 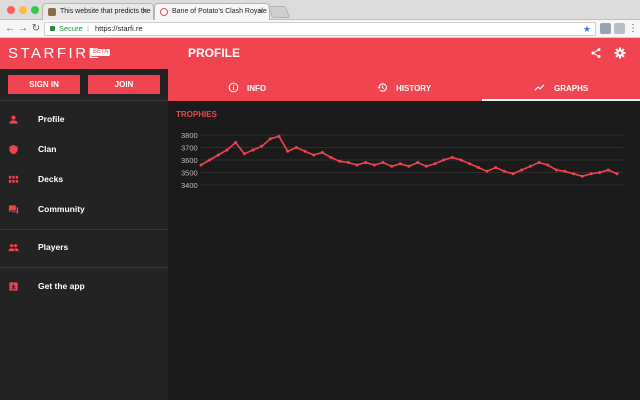 I want to click on new-tab-button, so click(x=279, y=12).